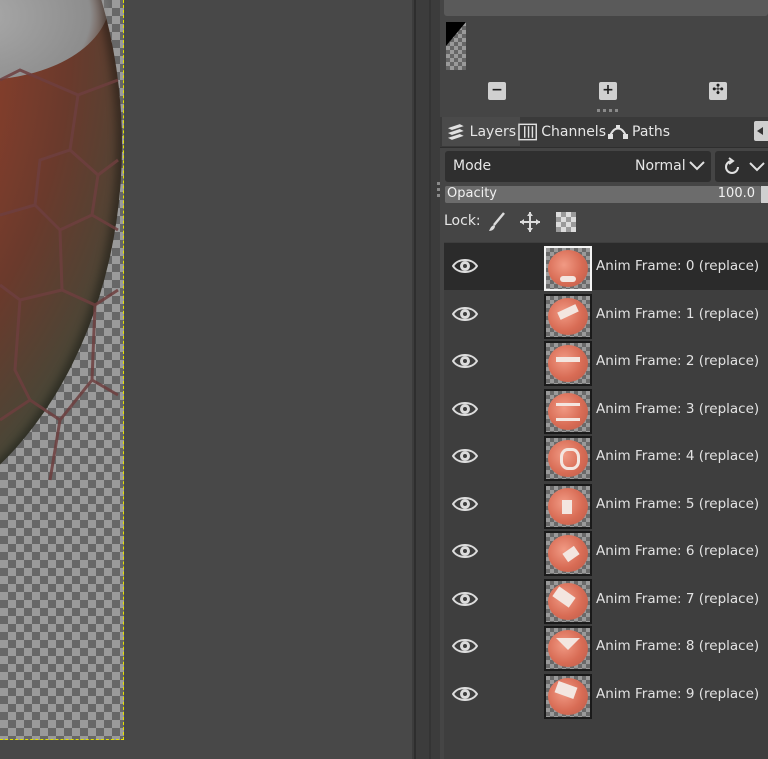  What do you see at coordinates (761, 131) in the screenshot?
I see `tab-menu-button` at bounding box center [761, 131].